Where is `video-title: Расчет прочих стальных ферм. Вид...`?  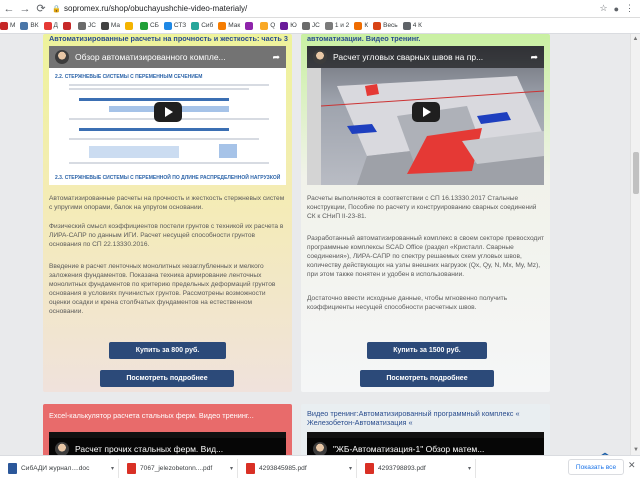
video-title: Расчет прочих стальных ферм. Вид... is located at coordinates (180, 449).